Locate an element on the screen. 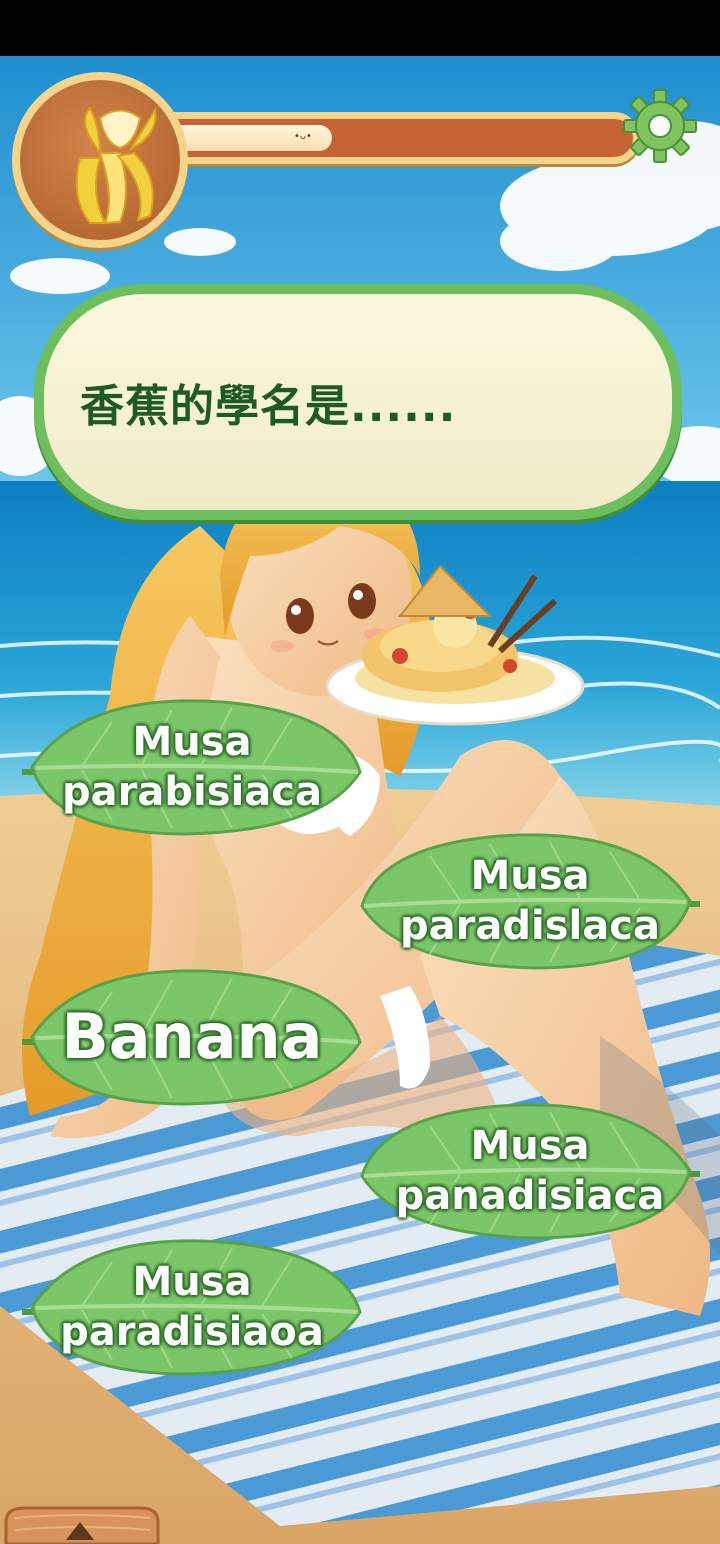 Image resolution: width=720 pixels, height=1544 pixels. answer-line-2: panadisiaca is located at coordinates (530, 1196).